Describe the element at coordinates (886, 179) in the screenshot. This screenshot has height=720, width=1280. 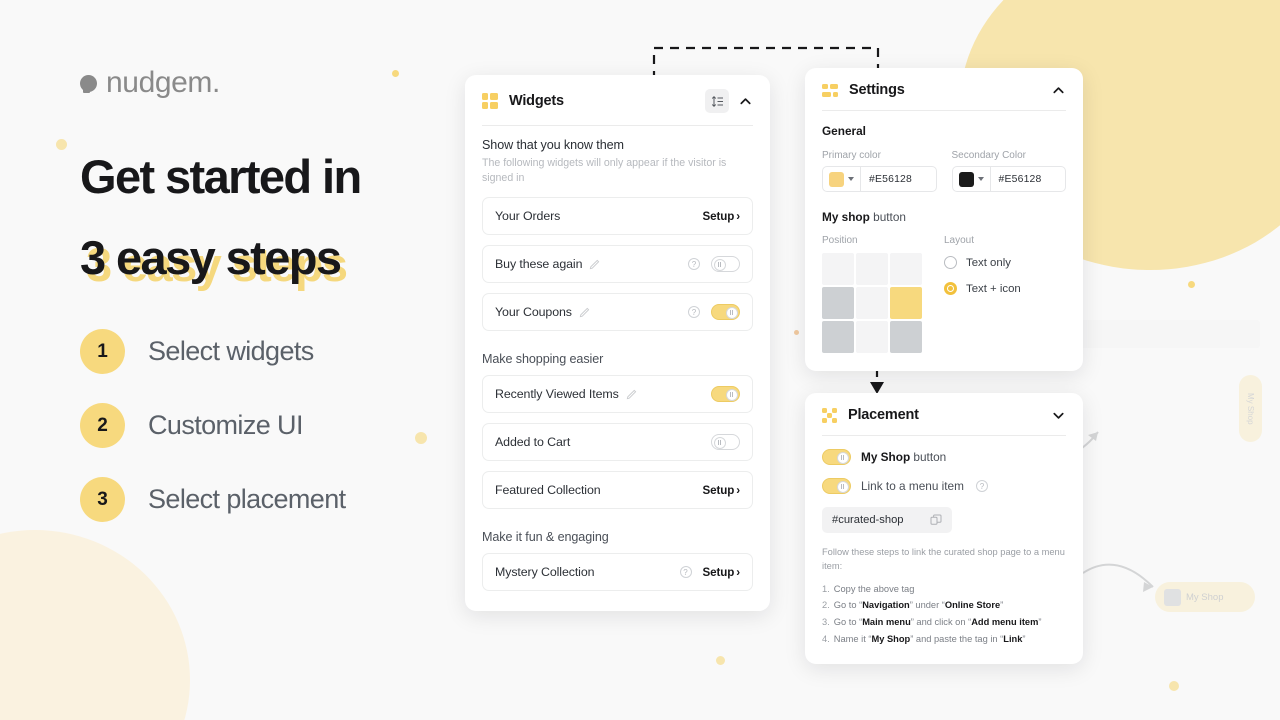
I see `primary-color-value: #E56128` at that location.